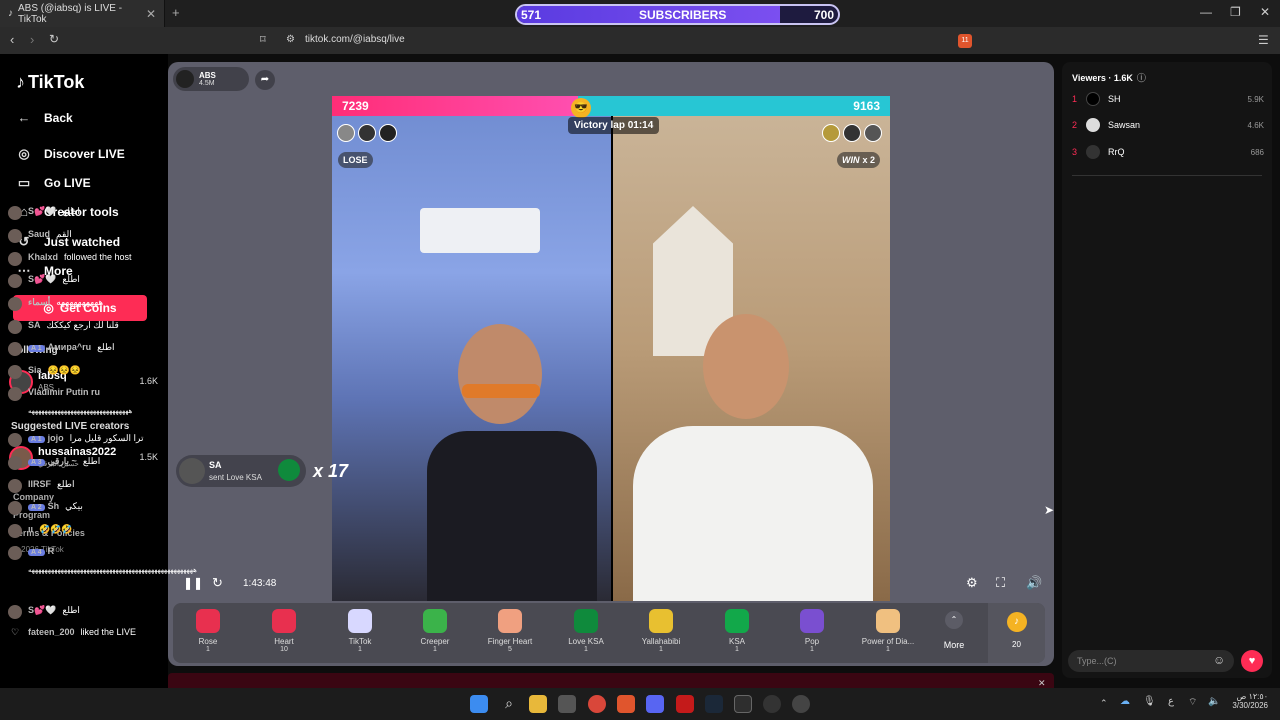  What do you see at coordinates (509, 704) in the screenshot?
I see `search-icon: ⌕` at bounding box center [509, 704].